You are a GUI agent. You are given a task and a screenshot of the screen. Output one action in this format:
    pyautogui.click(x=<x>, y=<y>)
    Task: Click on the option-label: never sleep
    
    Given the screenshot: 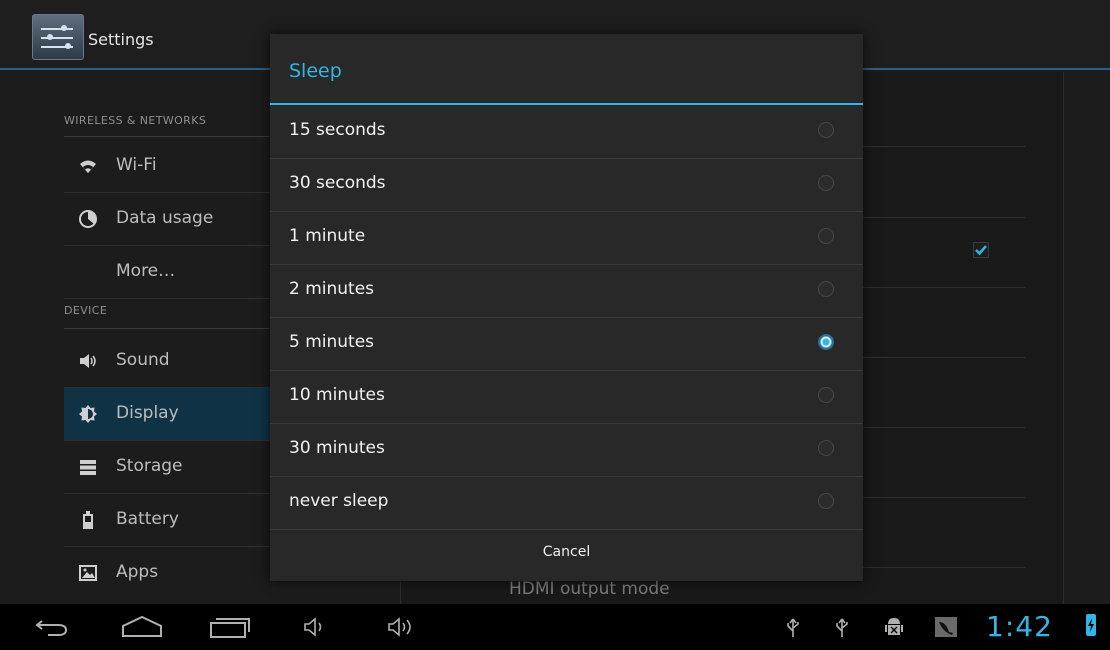 What is the action you would take?
    pyautogui.click(x=339, y=501)
    